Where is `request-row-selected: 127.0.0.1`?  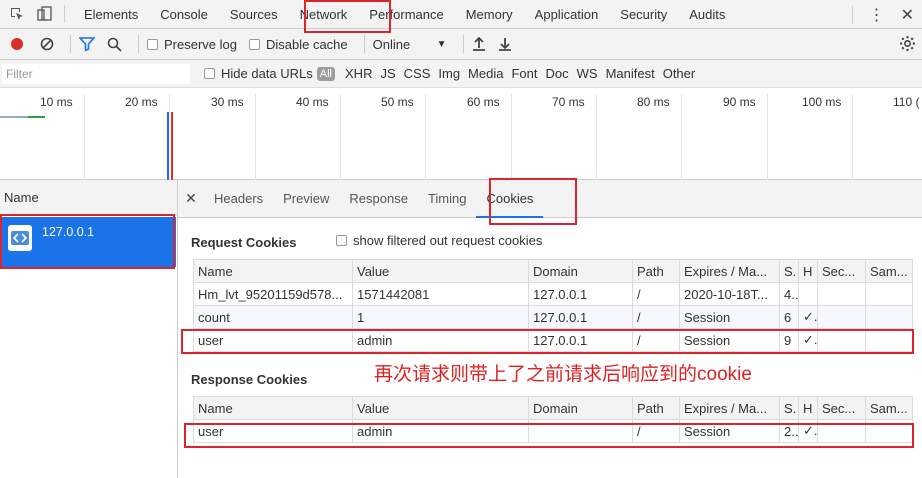 request-row-selected: 127.0.0.1 is located at coordinates (88, 242).